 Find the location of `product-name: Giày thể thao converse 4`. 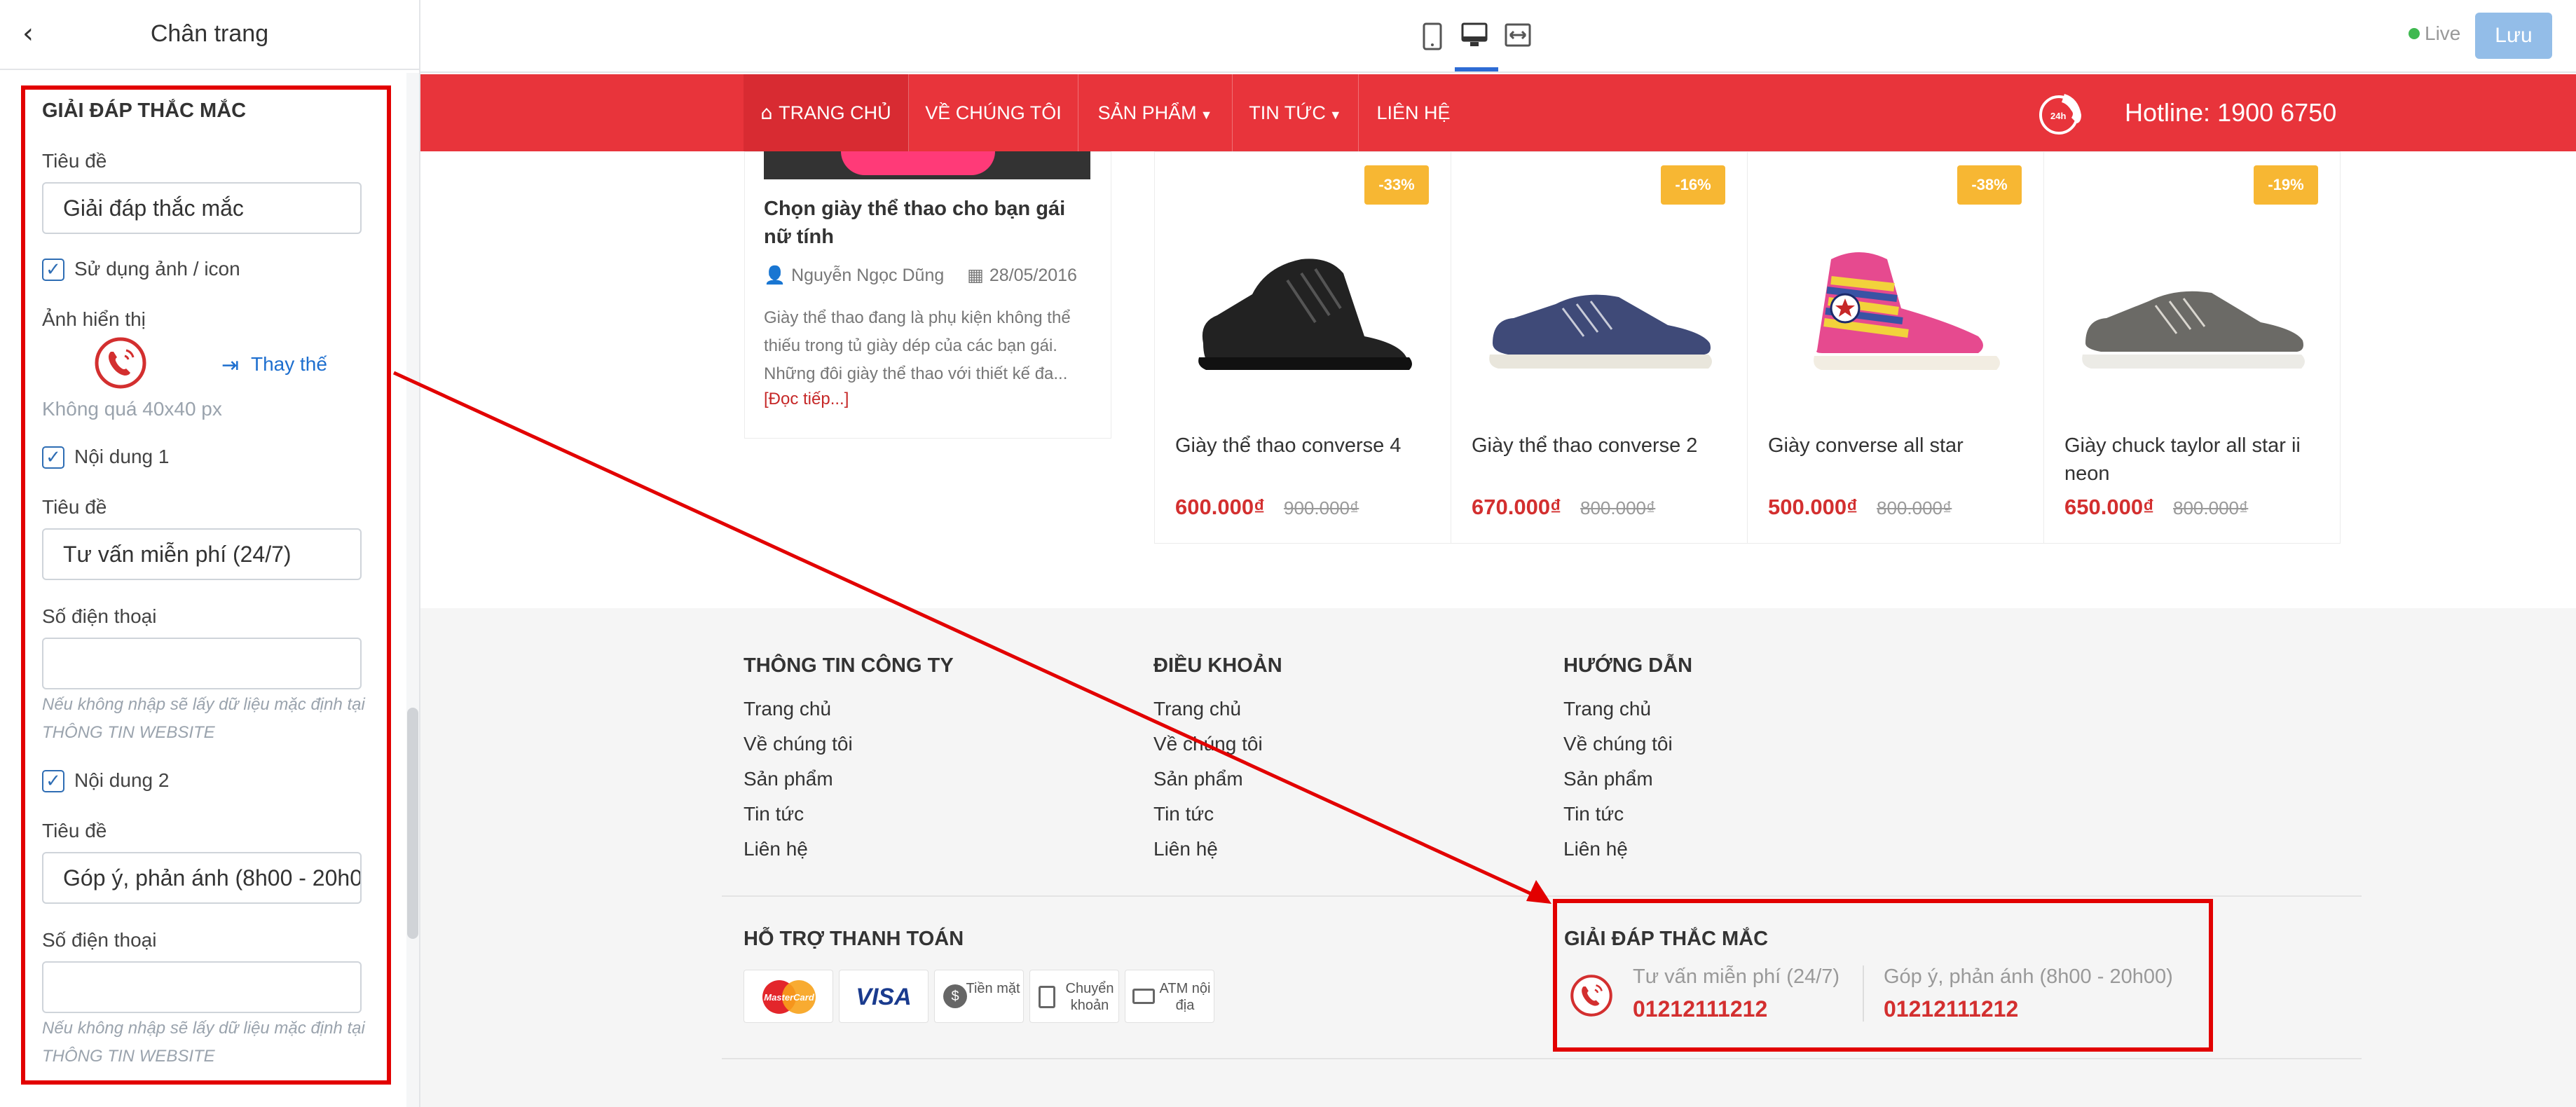

product-name: Giày thể thao converse 4 is located at coordinates (1308, 446).